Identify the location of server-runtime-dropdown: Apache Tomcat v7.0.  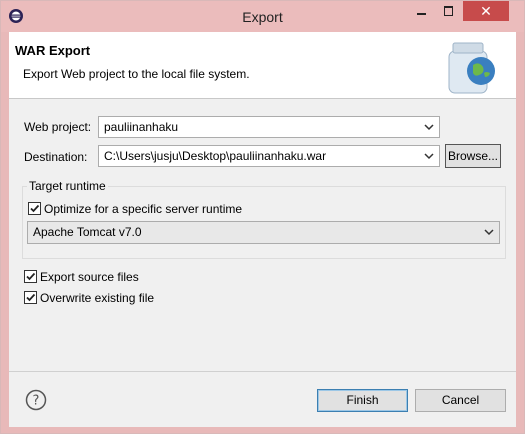
(263, 232).